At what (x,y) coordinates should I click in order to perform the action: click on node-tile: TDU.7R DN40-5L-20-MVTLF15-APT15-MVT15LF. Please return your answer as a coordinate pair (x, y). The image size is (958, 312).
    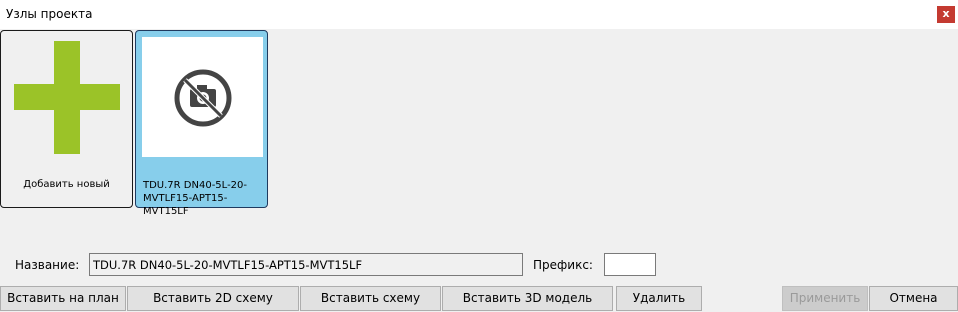
    Looking at the image, I should click on (201, 123).